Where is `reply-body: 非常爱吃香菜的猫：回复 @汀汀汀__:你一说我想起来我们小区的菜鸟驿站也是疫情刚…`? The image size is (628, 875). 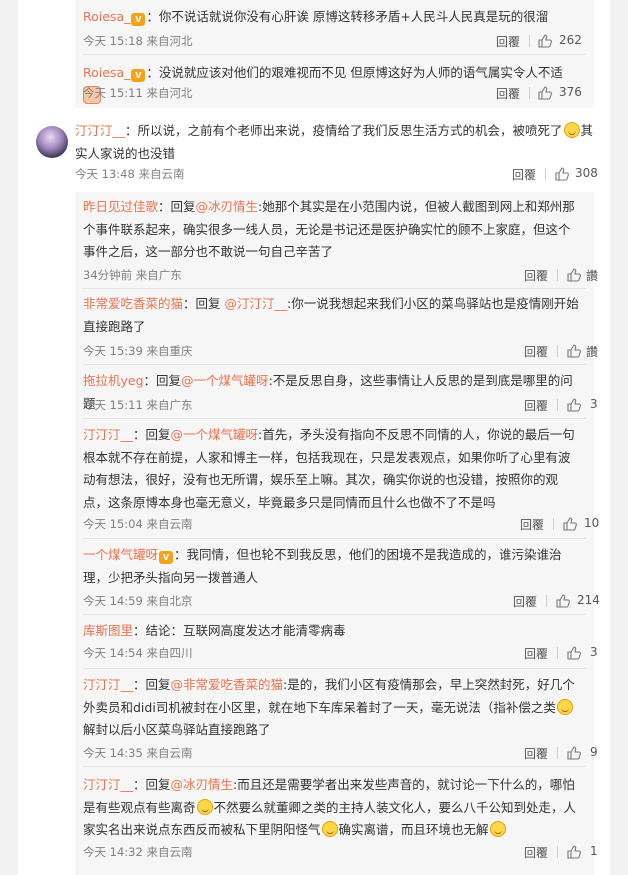 reply-body: 非常爱吃香菜的猫：回复 @汀汀汀__:你一说我想起来我们小区的菜鸟驿站也是疫情刚… is located at coordinates (331, 315).